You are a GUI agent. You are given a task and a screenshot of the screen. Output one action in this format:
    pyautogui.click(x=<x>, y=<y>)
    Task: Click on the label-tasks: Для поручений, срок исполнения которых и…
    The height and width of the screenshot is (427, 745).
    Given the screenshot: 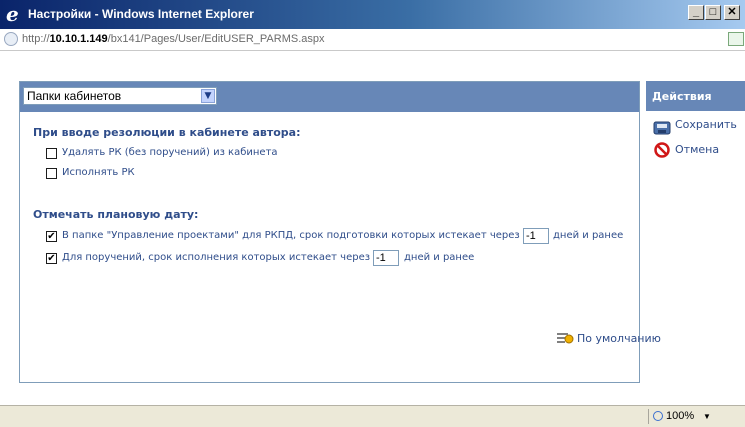 What is the action you would take?
    pyautogui.click(x=216, y=257)
    